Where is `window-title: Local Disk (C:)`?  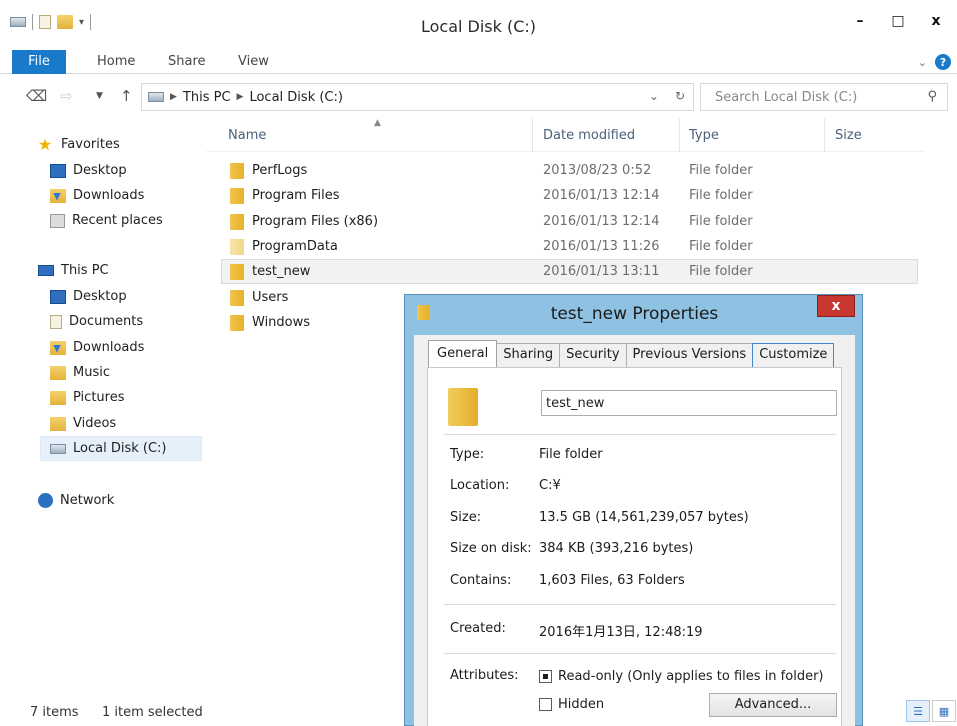
window-title: Local Disk (C:) is located at coordinates (478, 26).